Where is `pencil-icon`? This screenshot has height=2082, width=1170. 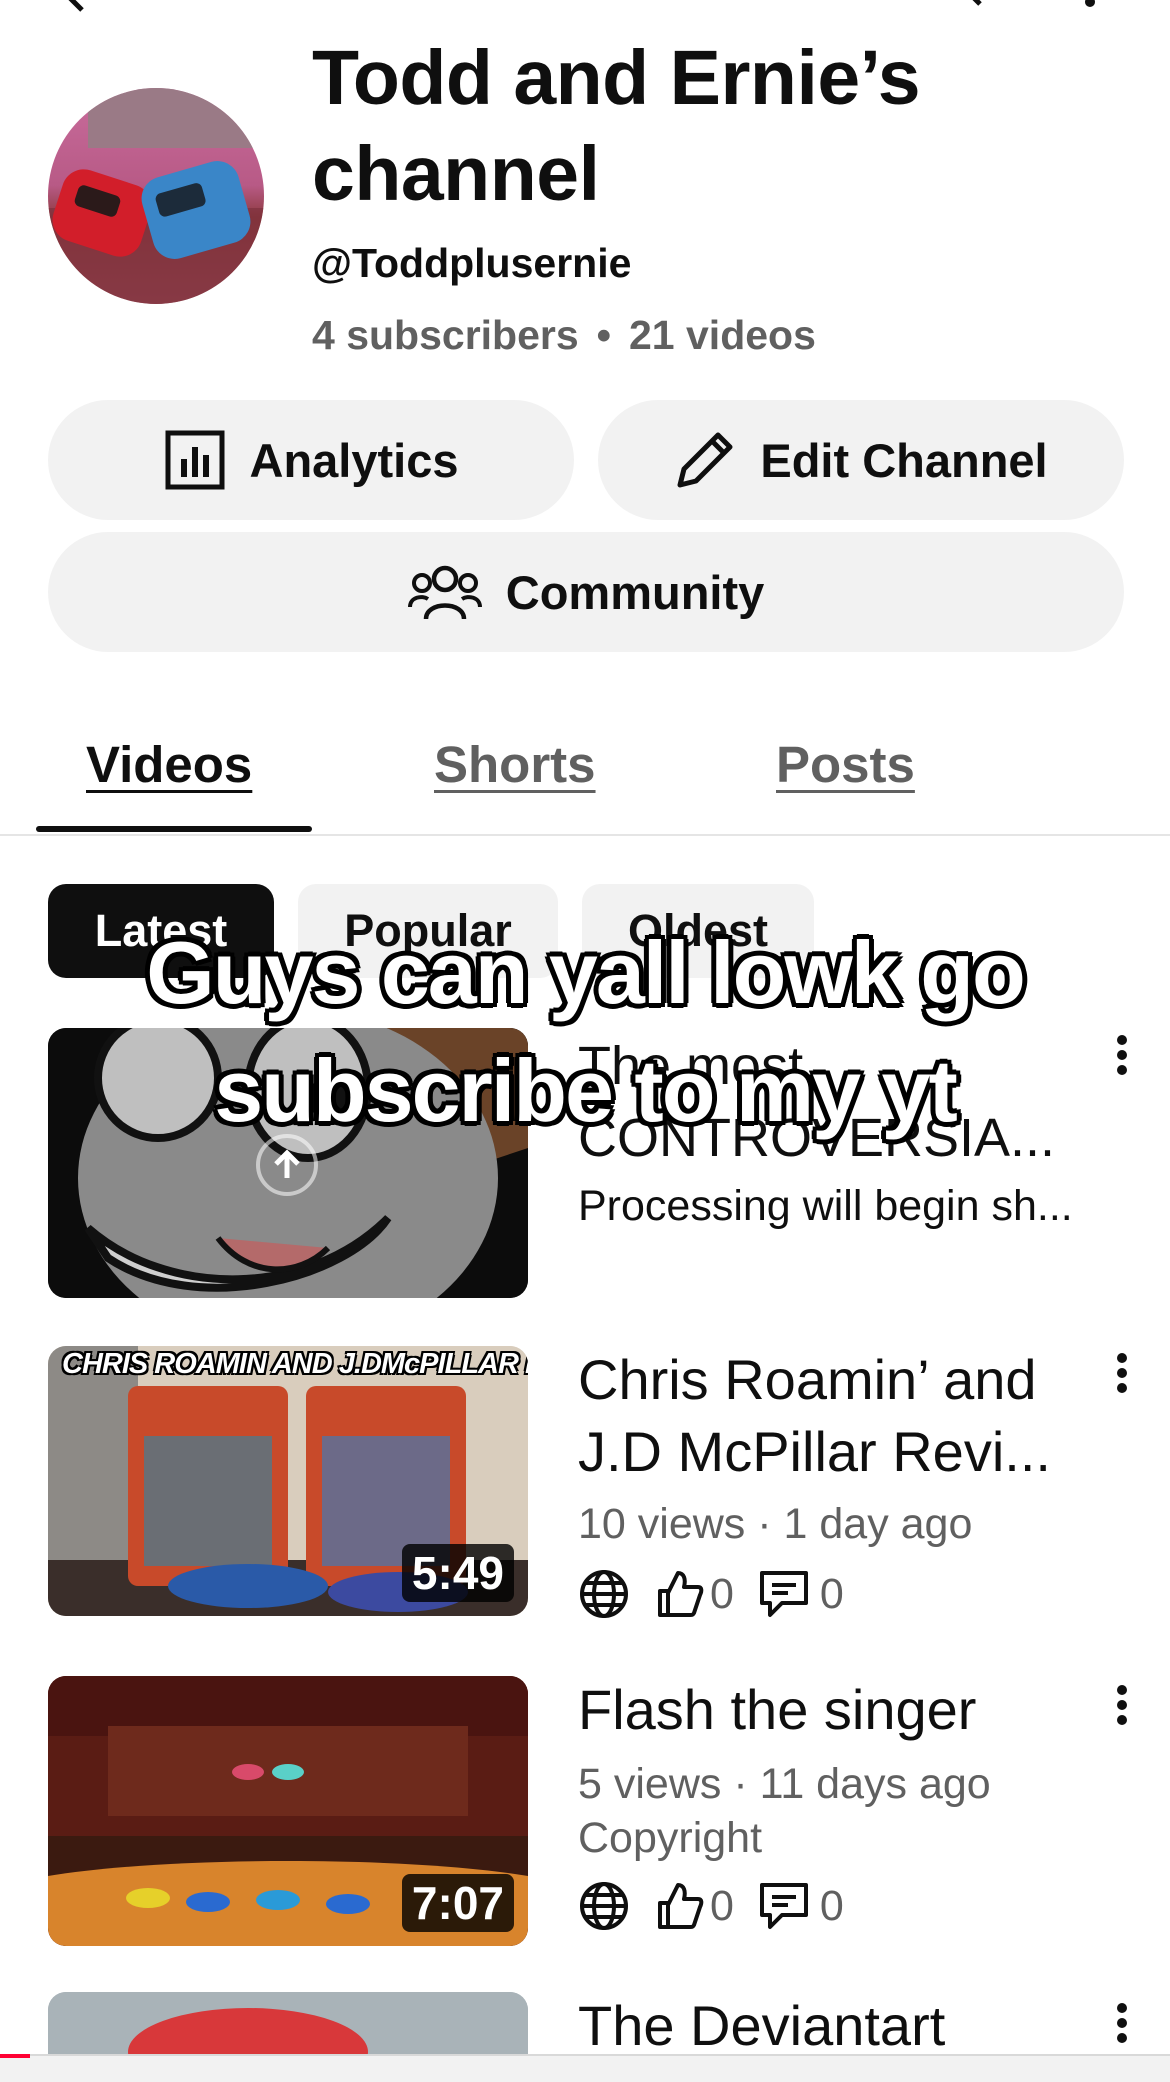
pencil-icon is located at coordinates (705, 460).